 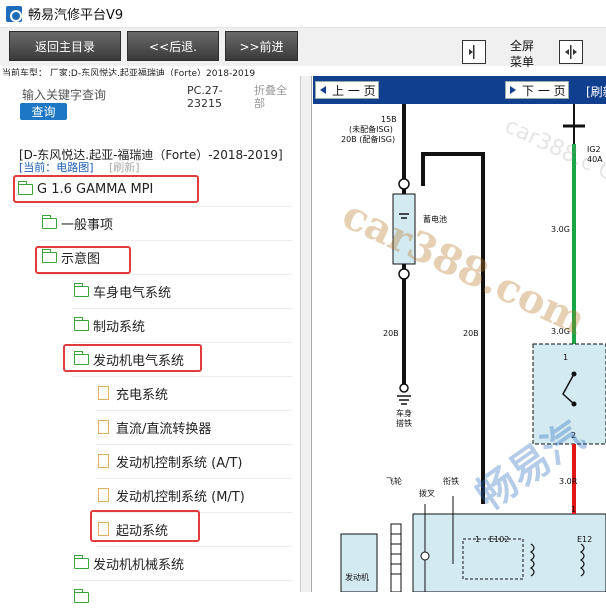 I want to click on tree-item-charging-system: 充电系统, so click(x=133, y=393).